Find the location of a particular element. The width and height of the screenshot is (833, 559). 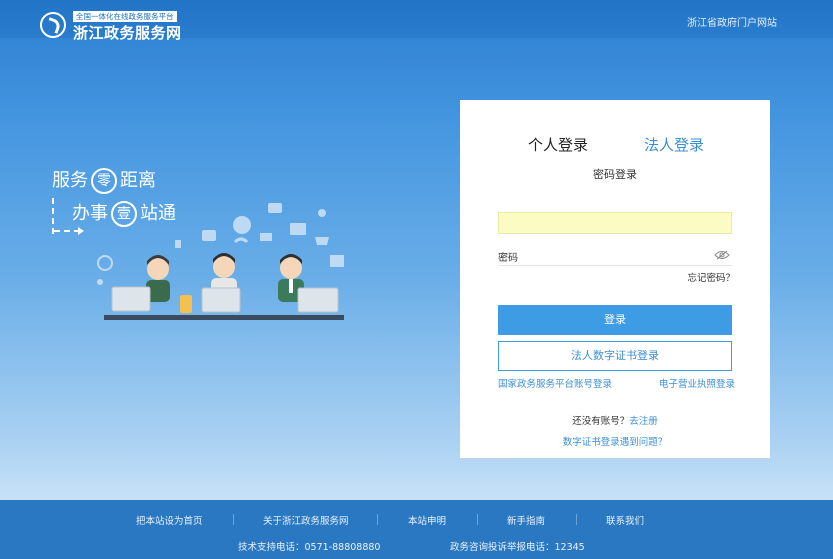

login-method-subtitle: 密码登录 is located at coordinates (615, 174).